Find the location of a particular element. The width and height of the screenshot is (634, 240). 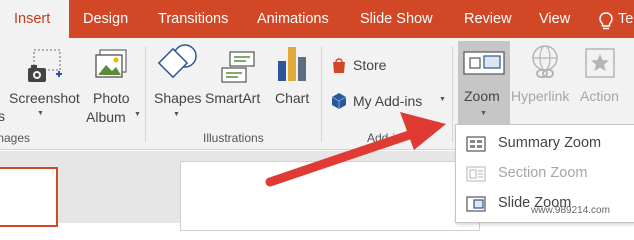

screenshot-icon is located at coordinates (46, 68).